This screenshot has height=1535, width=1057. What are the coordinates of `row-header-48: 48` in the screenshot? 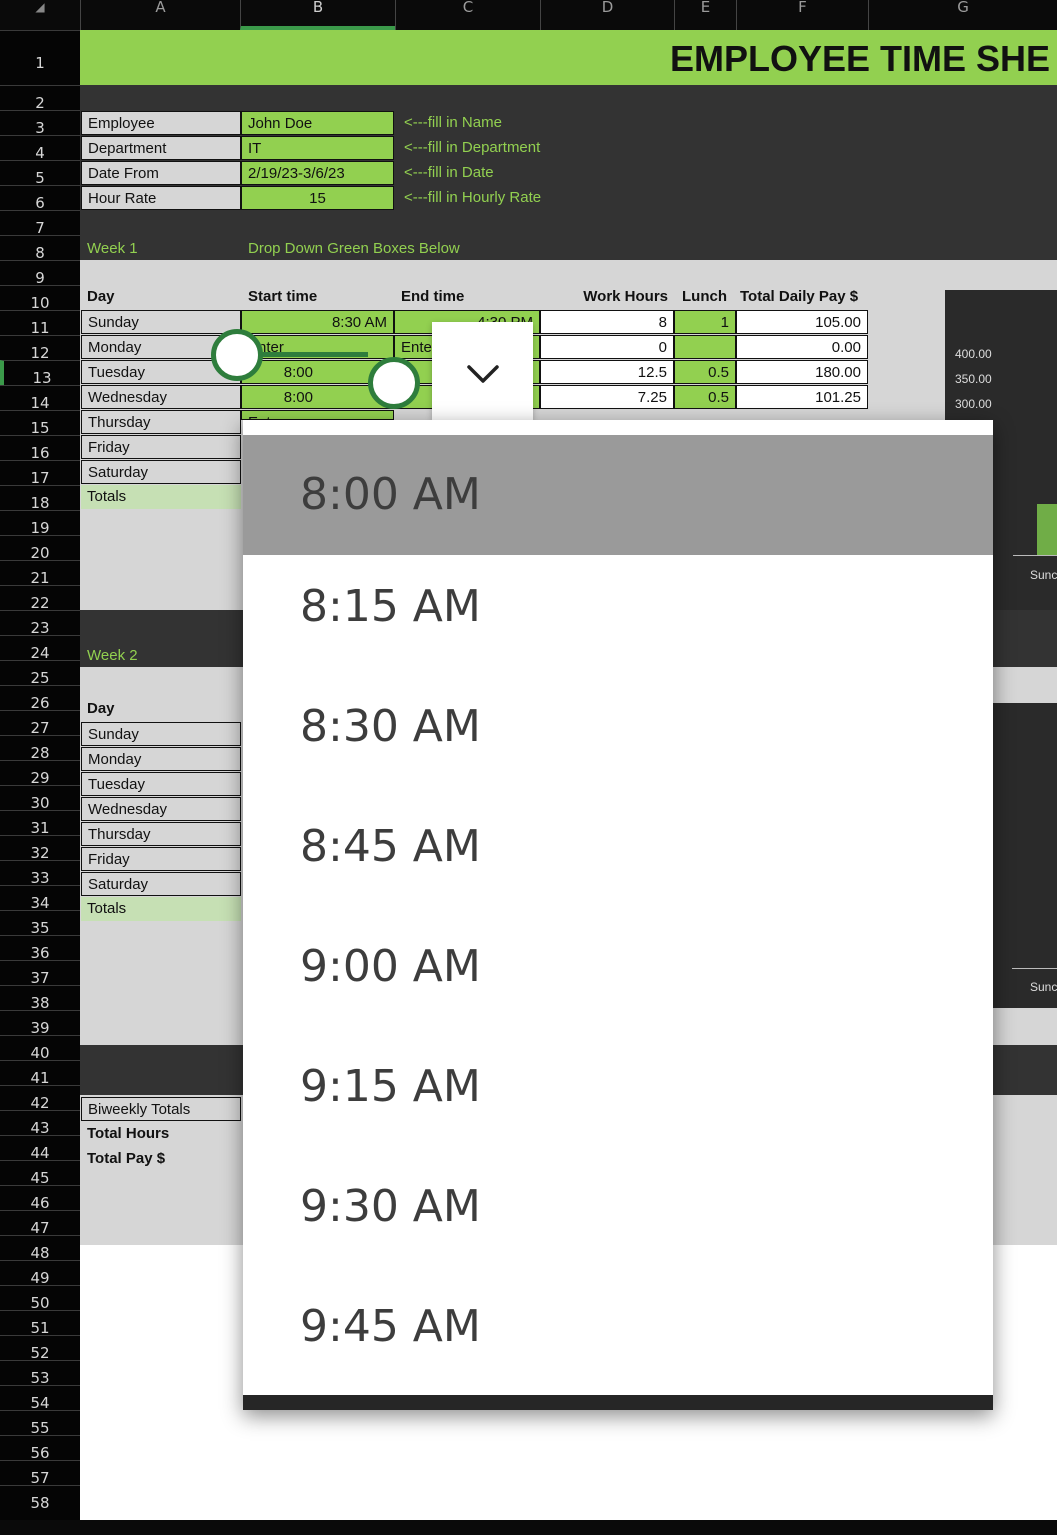 It's located at (40, 1248).